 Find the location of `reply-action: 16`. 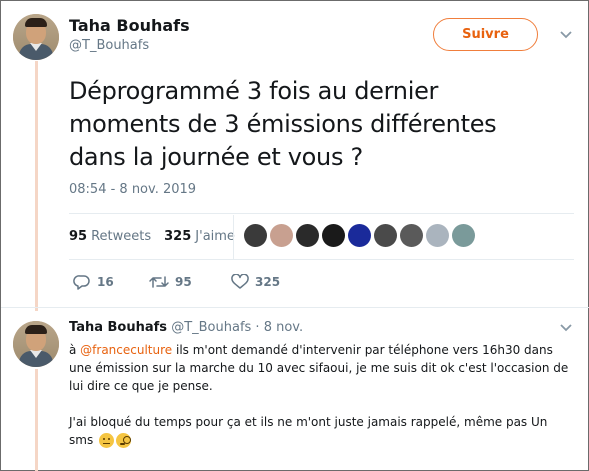

reply-action: 16 is located at coordinates (93, 282).